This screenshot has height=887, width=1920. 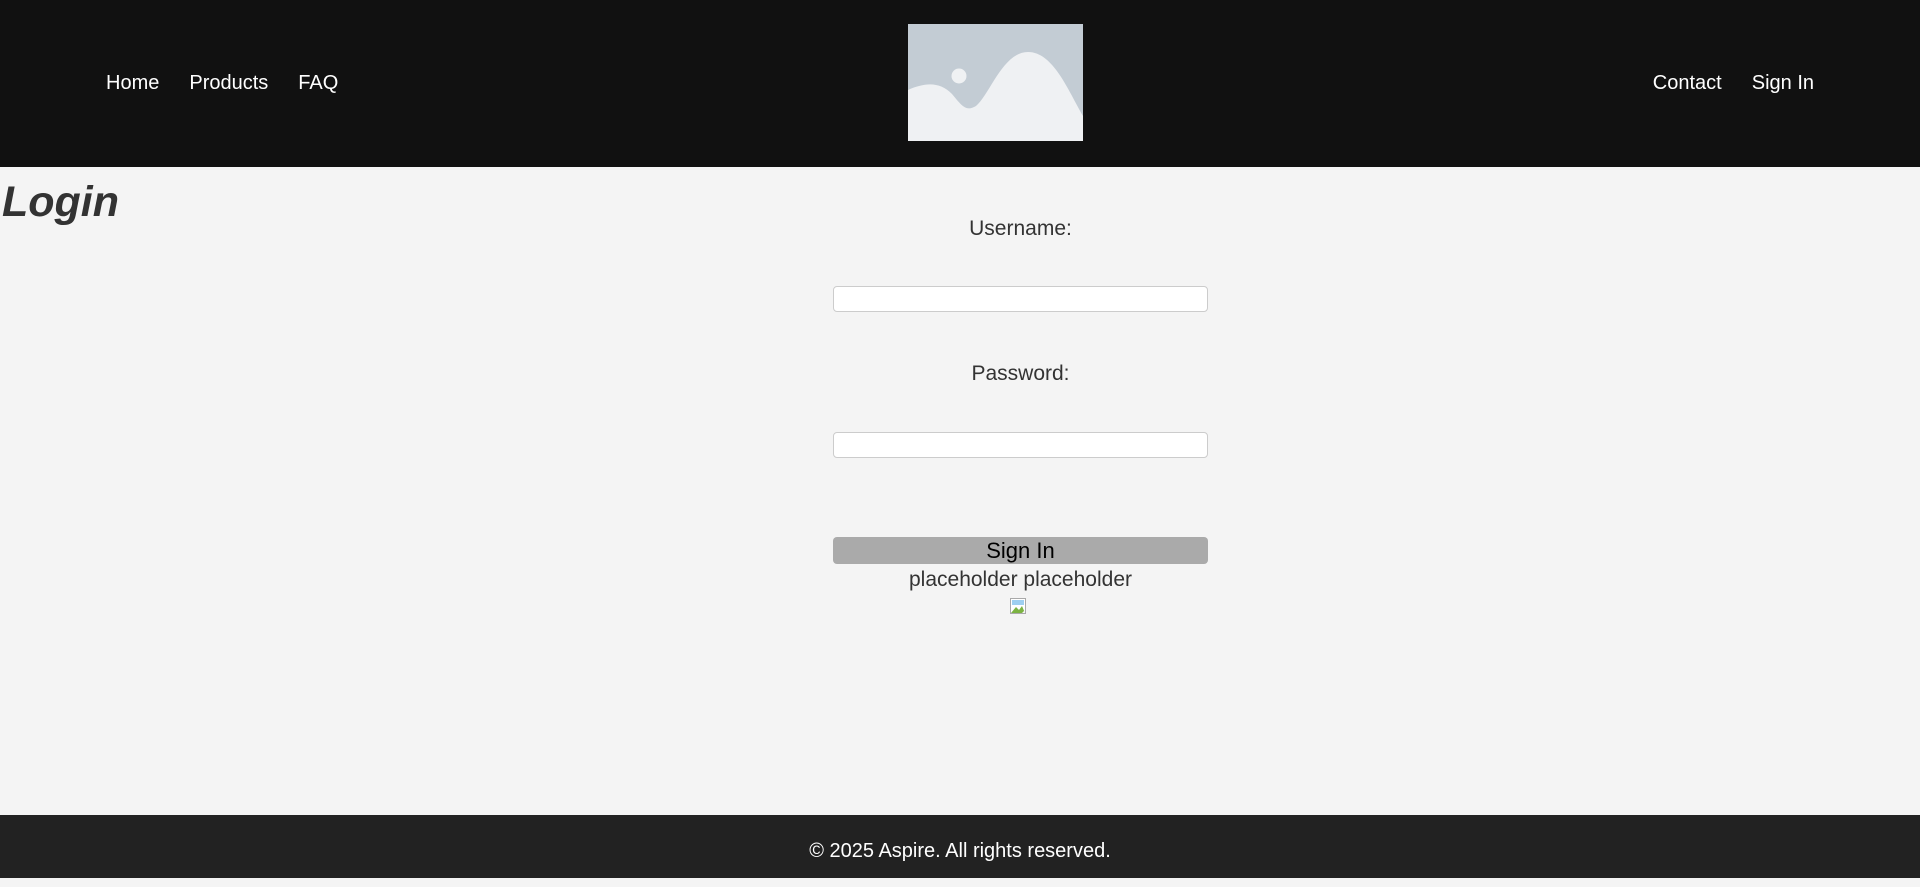 What do you see at coordinates (1020, 550) in the screenshot?
I see `sign-in-button: Sign In` at bounding box center [1020, 550].